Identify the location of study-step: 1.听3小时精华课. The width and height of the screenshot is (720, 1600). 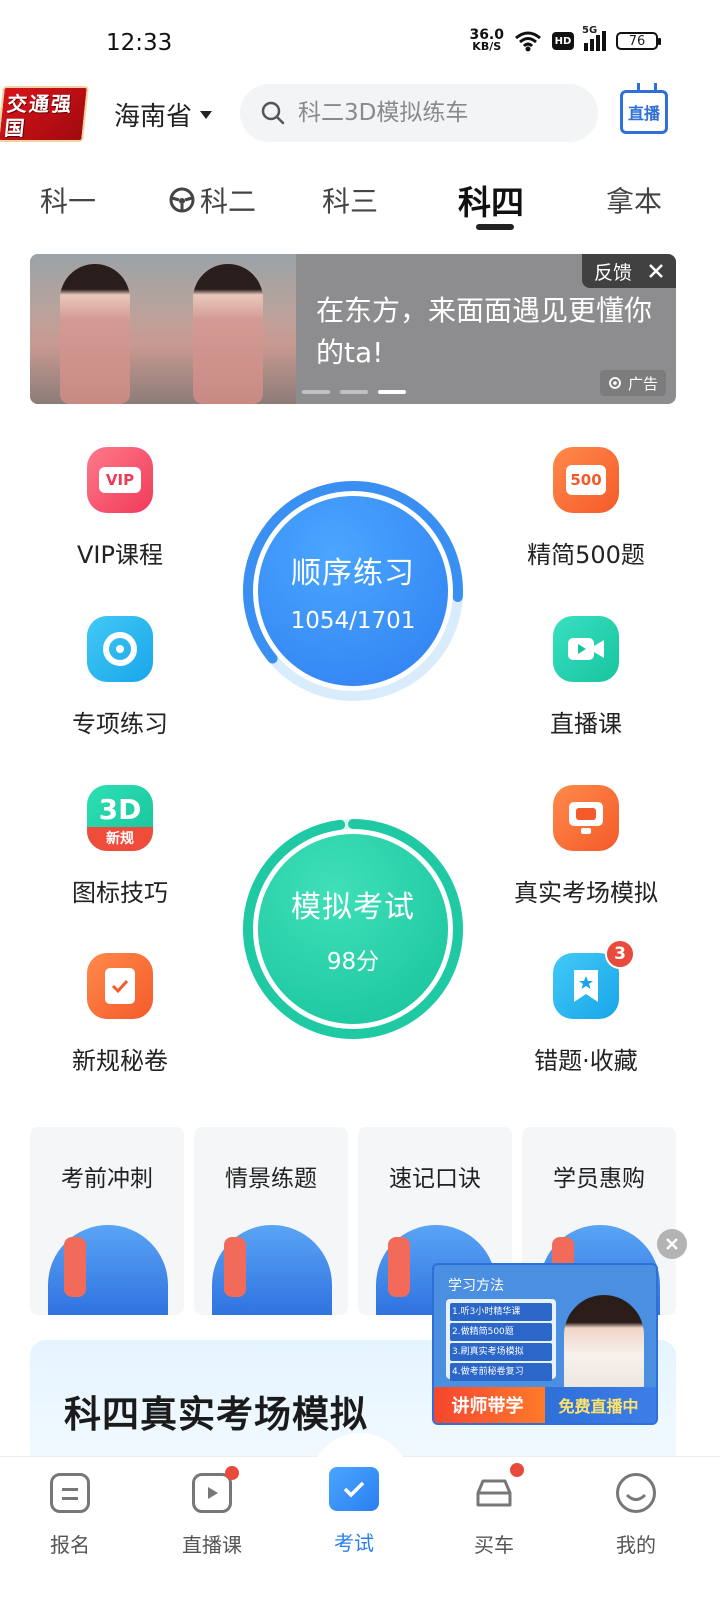
(501, 1312).